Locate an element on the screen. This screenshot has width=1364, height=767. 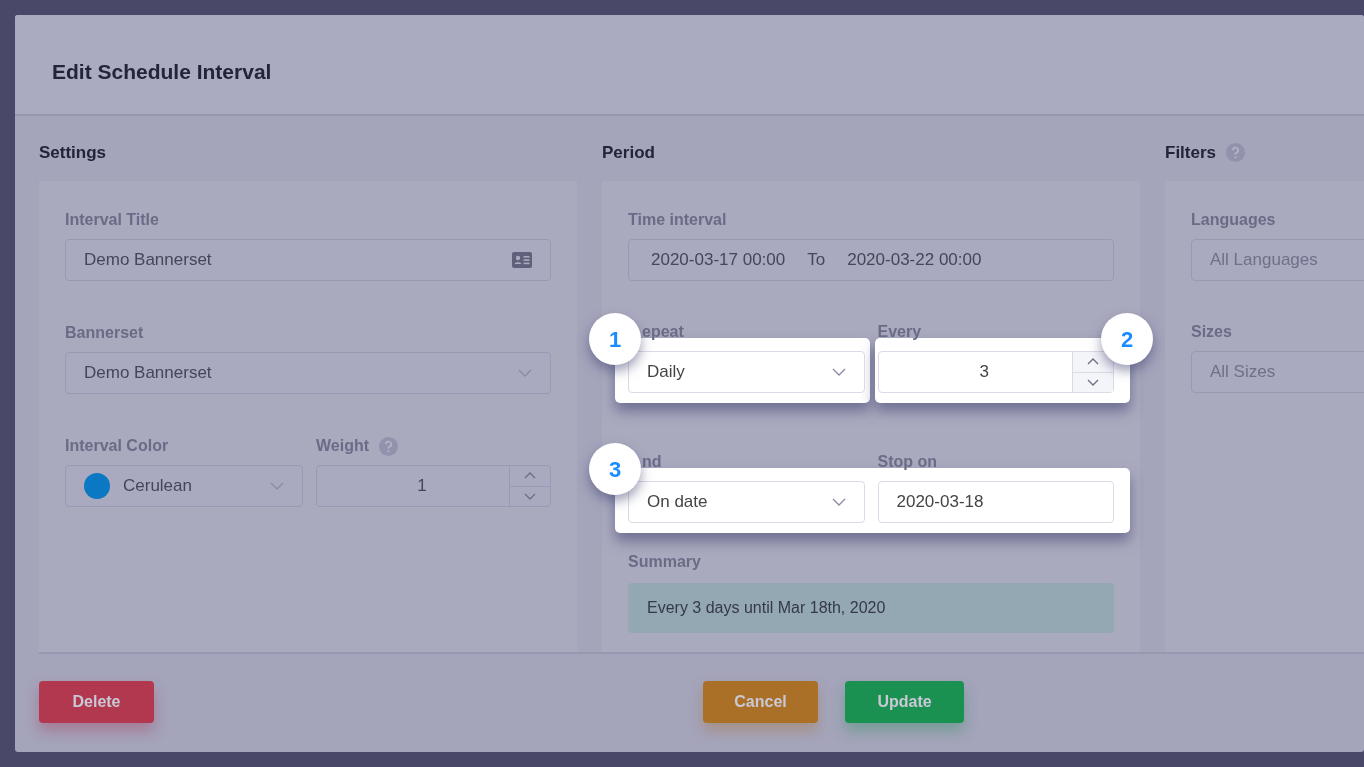
color-select: Cerulean is located at coordinates (184, 486).